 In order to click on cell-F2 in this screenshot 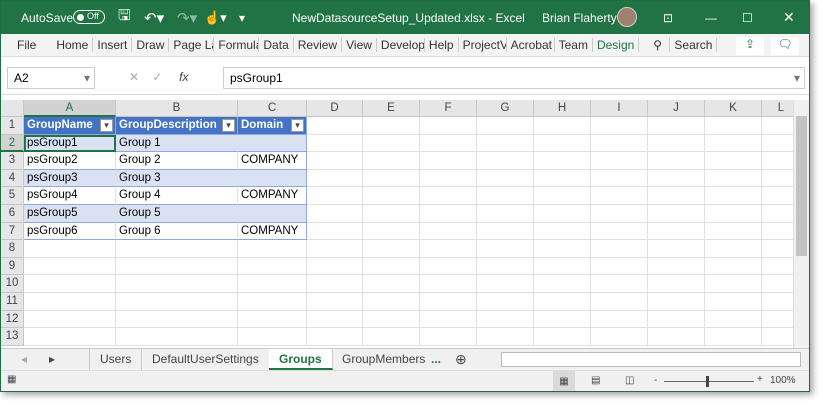, I will do `click(448, 143)`.